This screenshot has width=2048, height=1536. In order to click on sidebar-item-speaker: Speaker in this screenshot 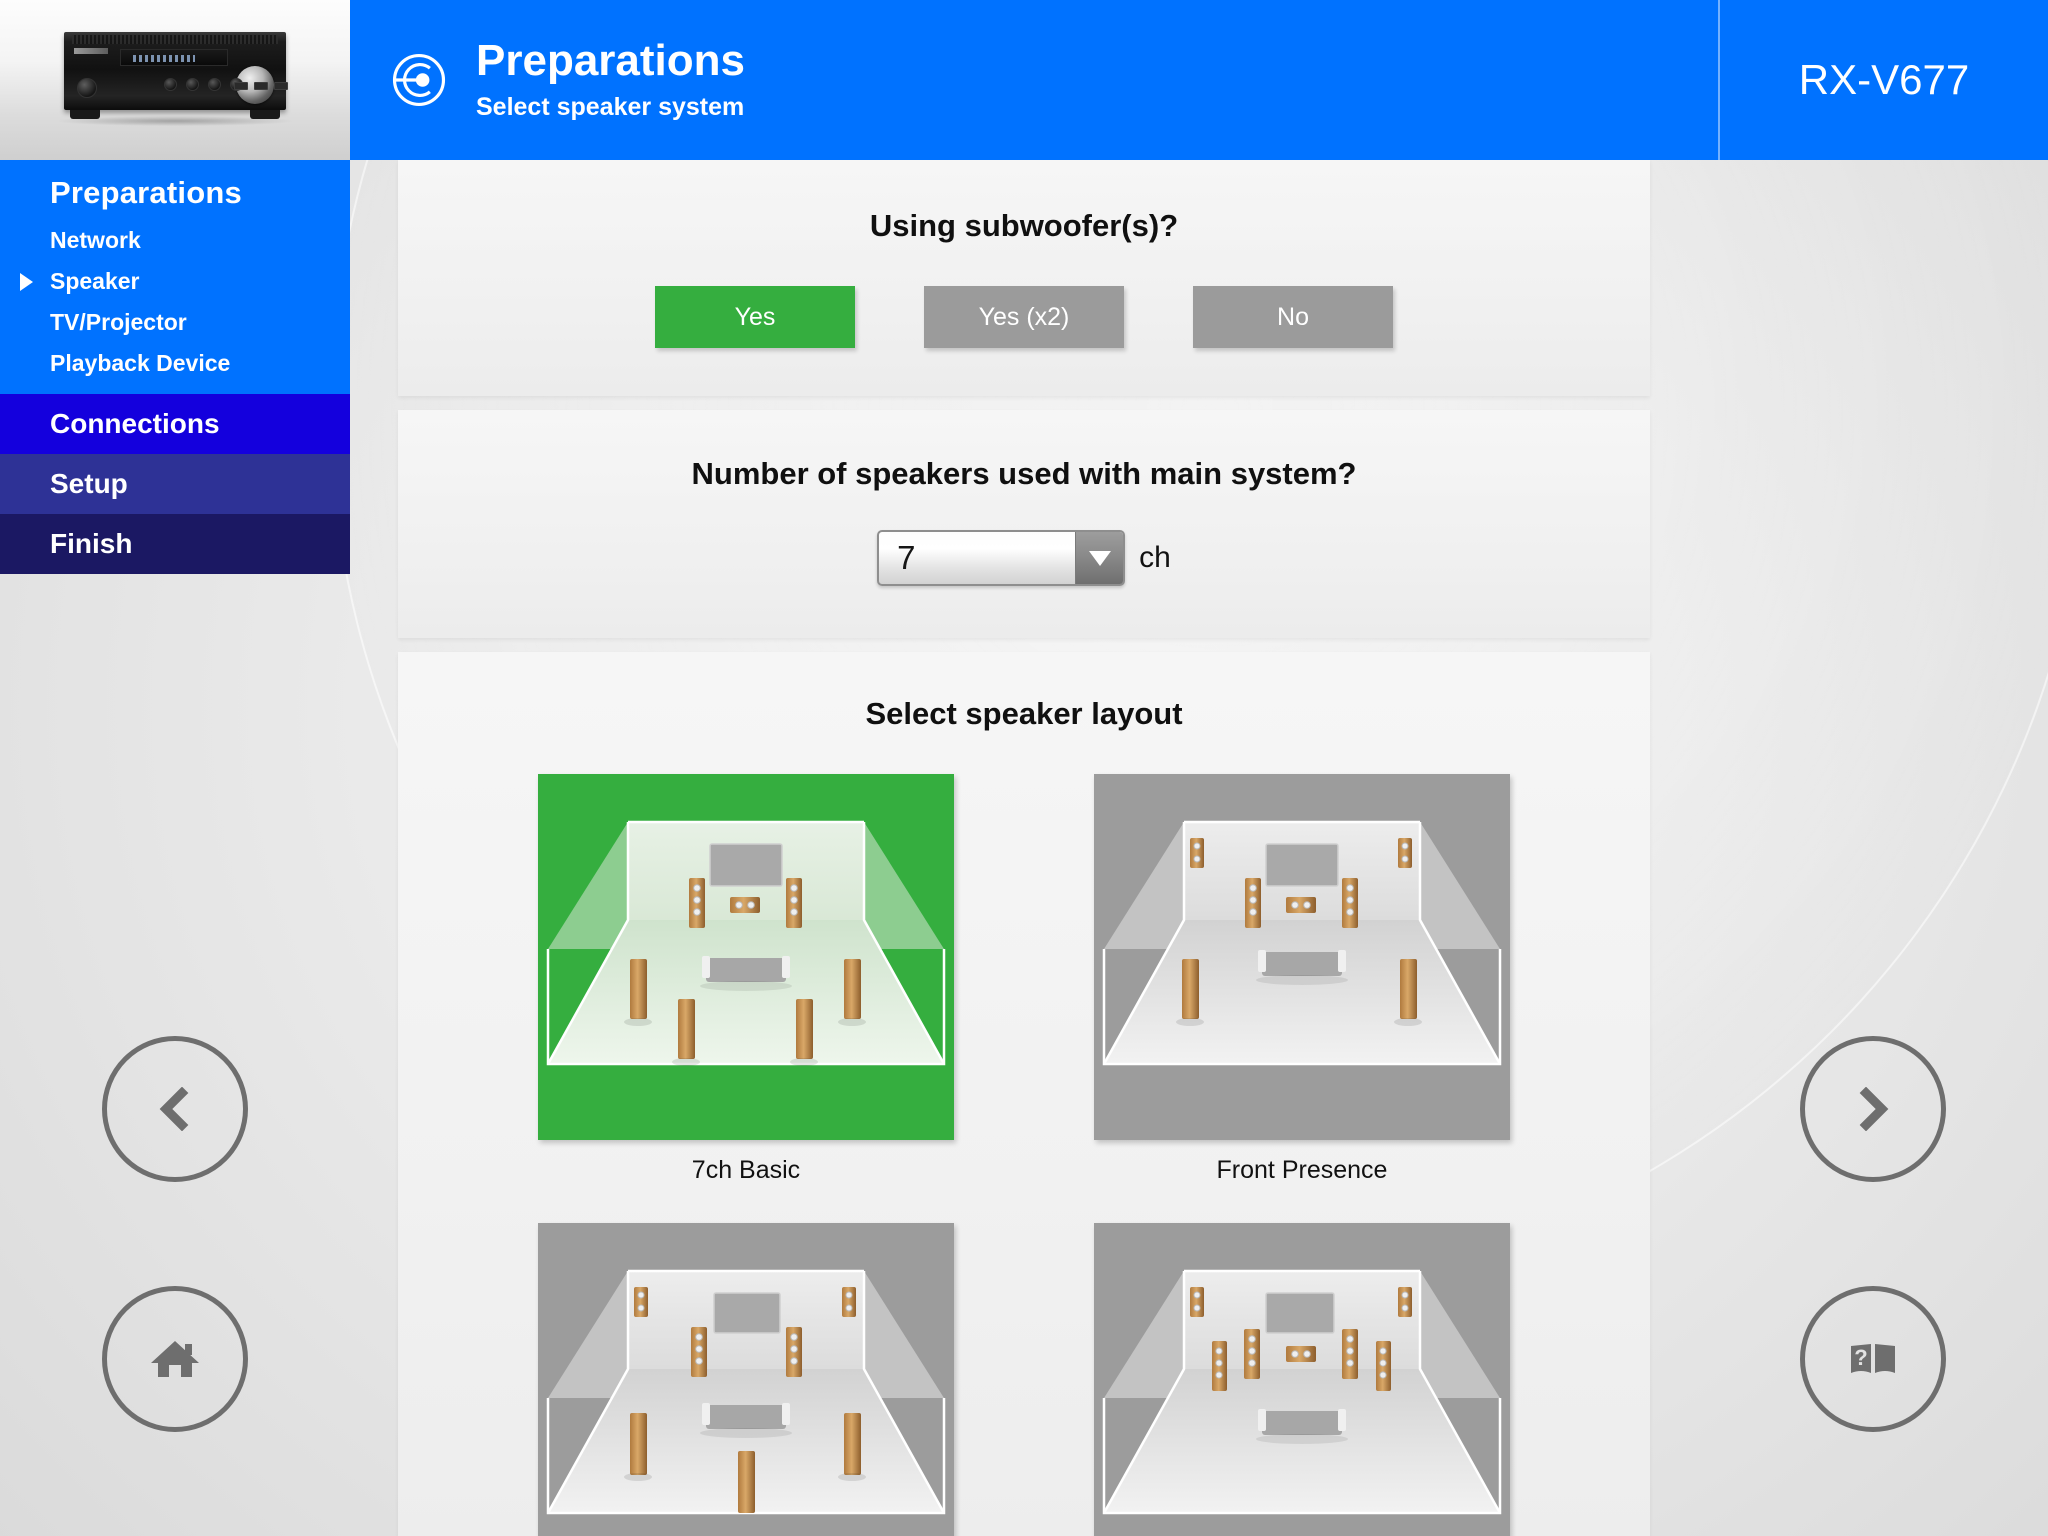, I will do `click(175, 281)`.